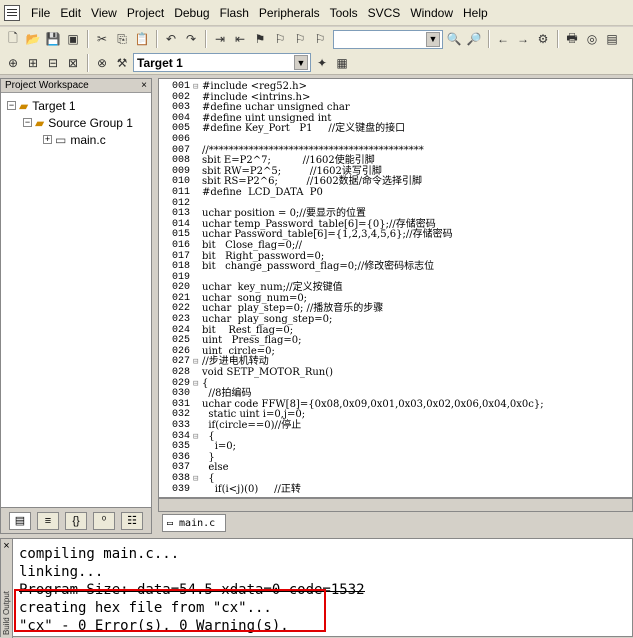 Image resolution: width=633 pixels, height=638 pixels. What do you see at coordinates (431, 13) in the screenshot?
I see `menu-window: Window` at bounding box center [431, 13].